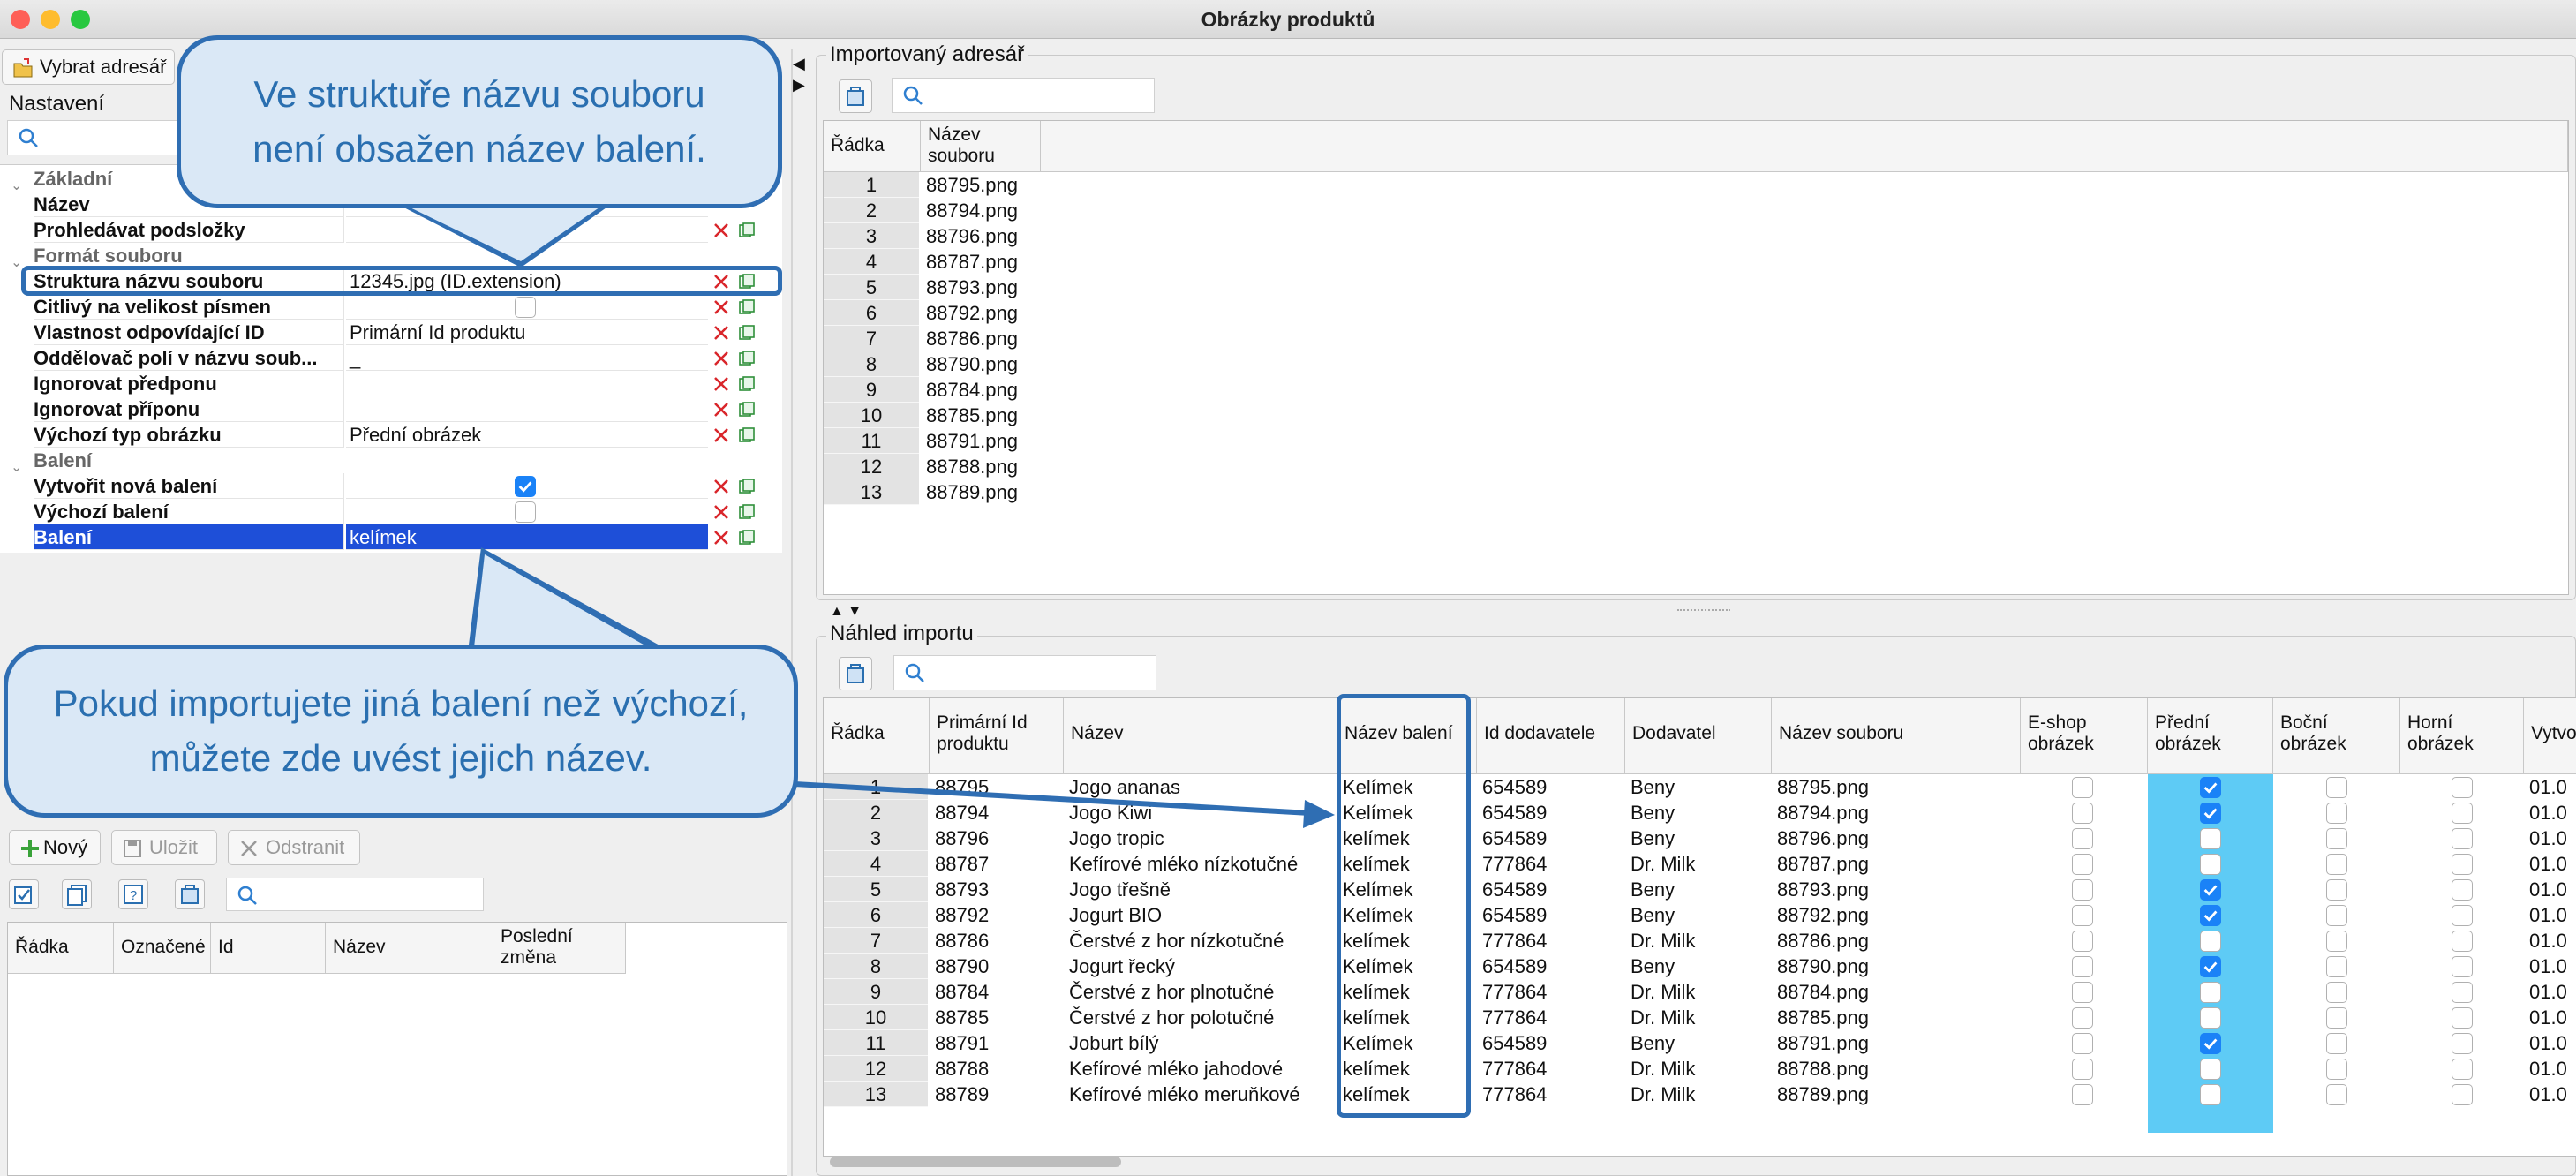 The height and width of the screenshot is (1176, 2576). I want to click on preview-cell-id: 88787, so click(999, 864).